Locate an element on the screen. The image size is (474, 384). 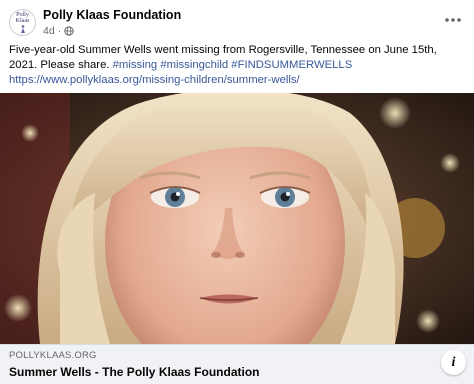
hashtag-missingchild: #missingchild is located at coordinates (194, 65).